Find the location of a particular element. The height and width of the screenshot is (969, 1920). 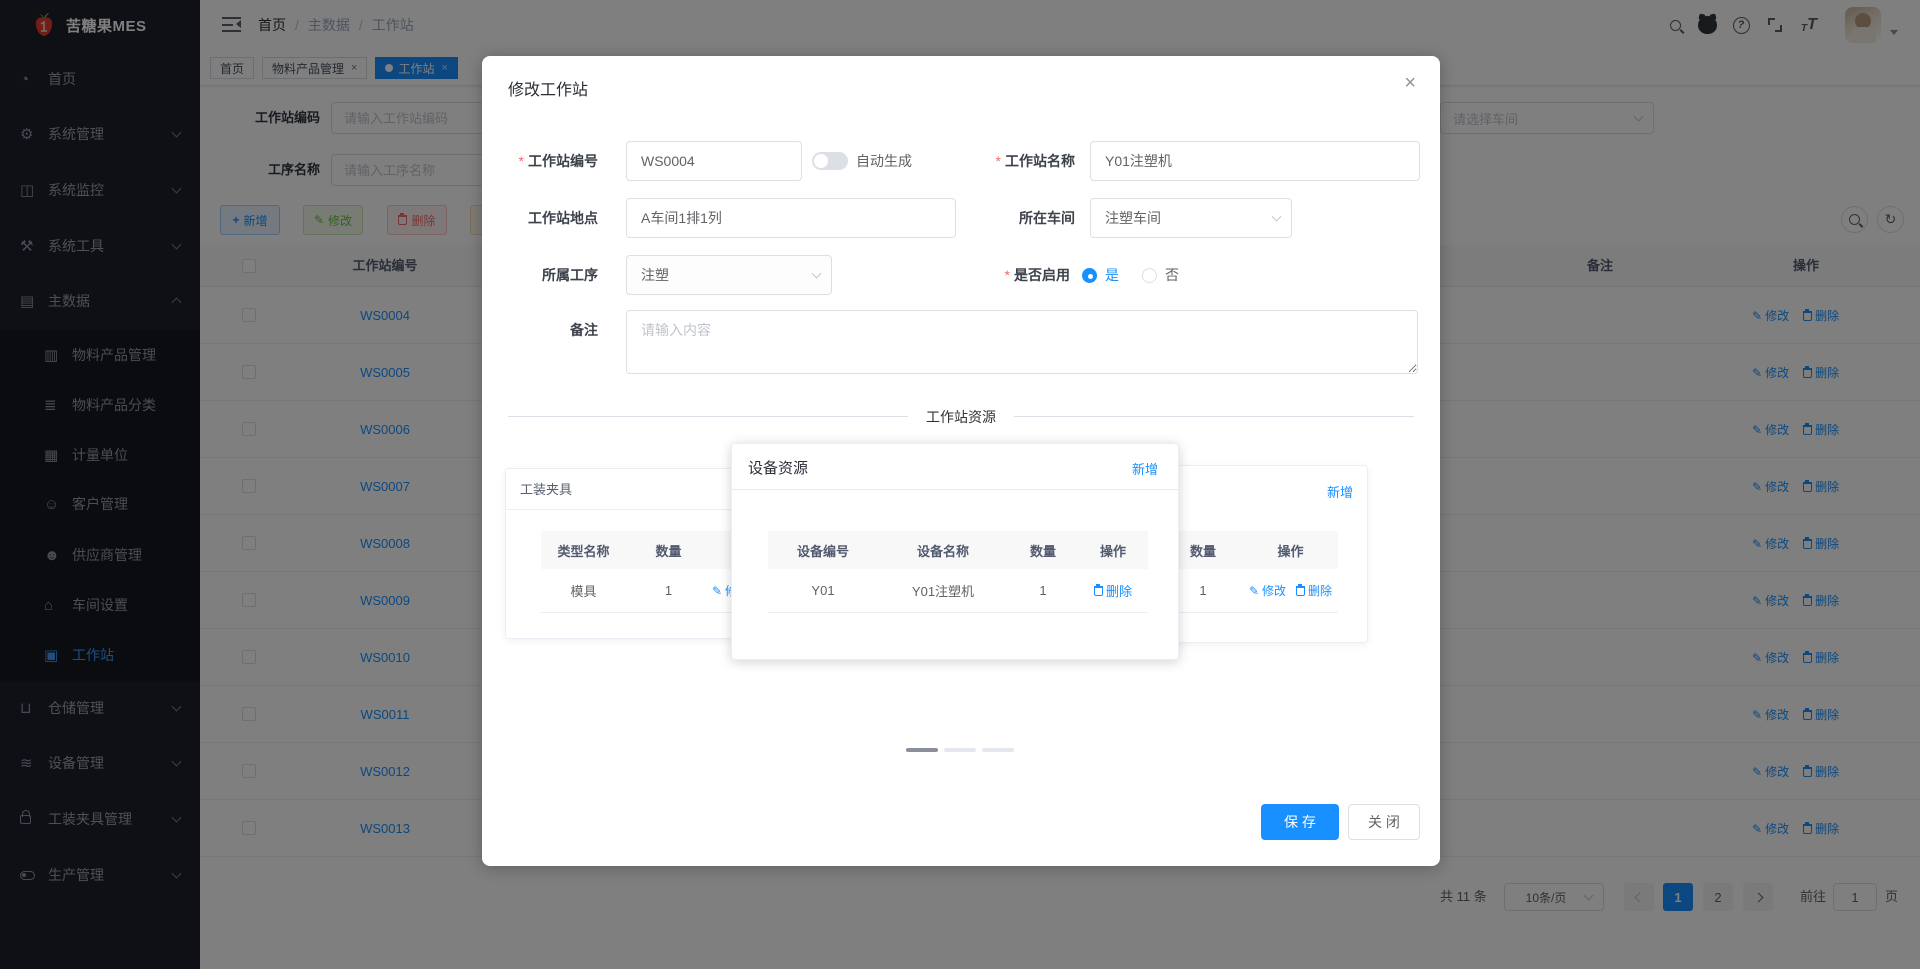

device-table-header: 设备编号 设备名称 数量 操作 is located at coordinates (958, 550).